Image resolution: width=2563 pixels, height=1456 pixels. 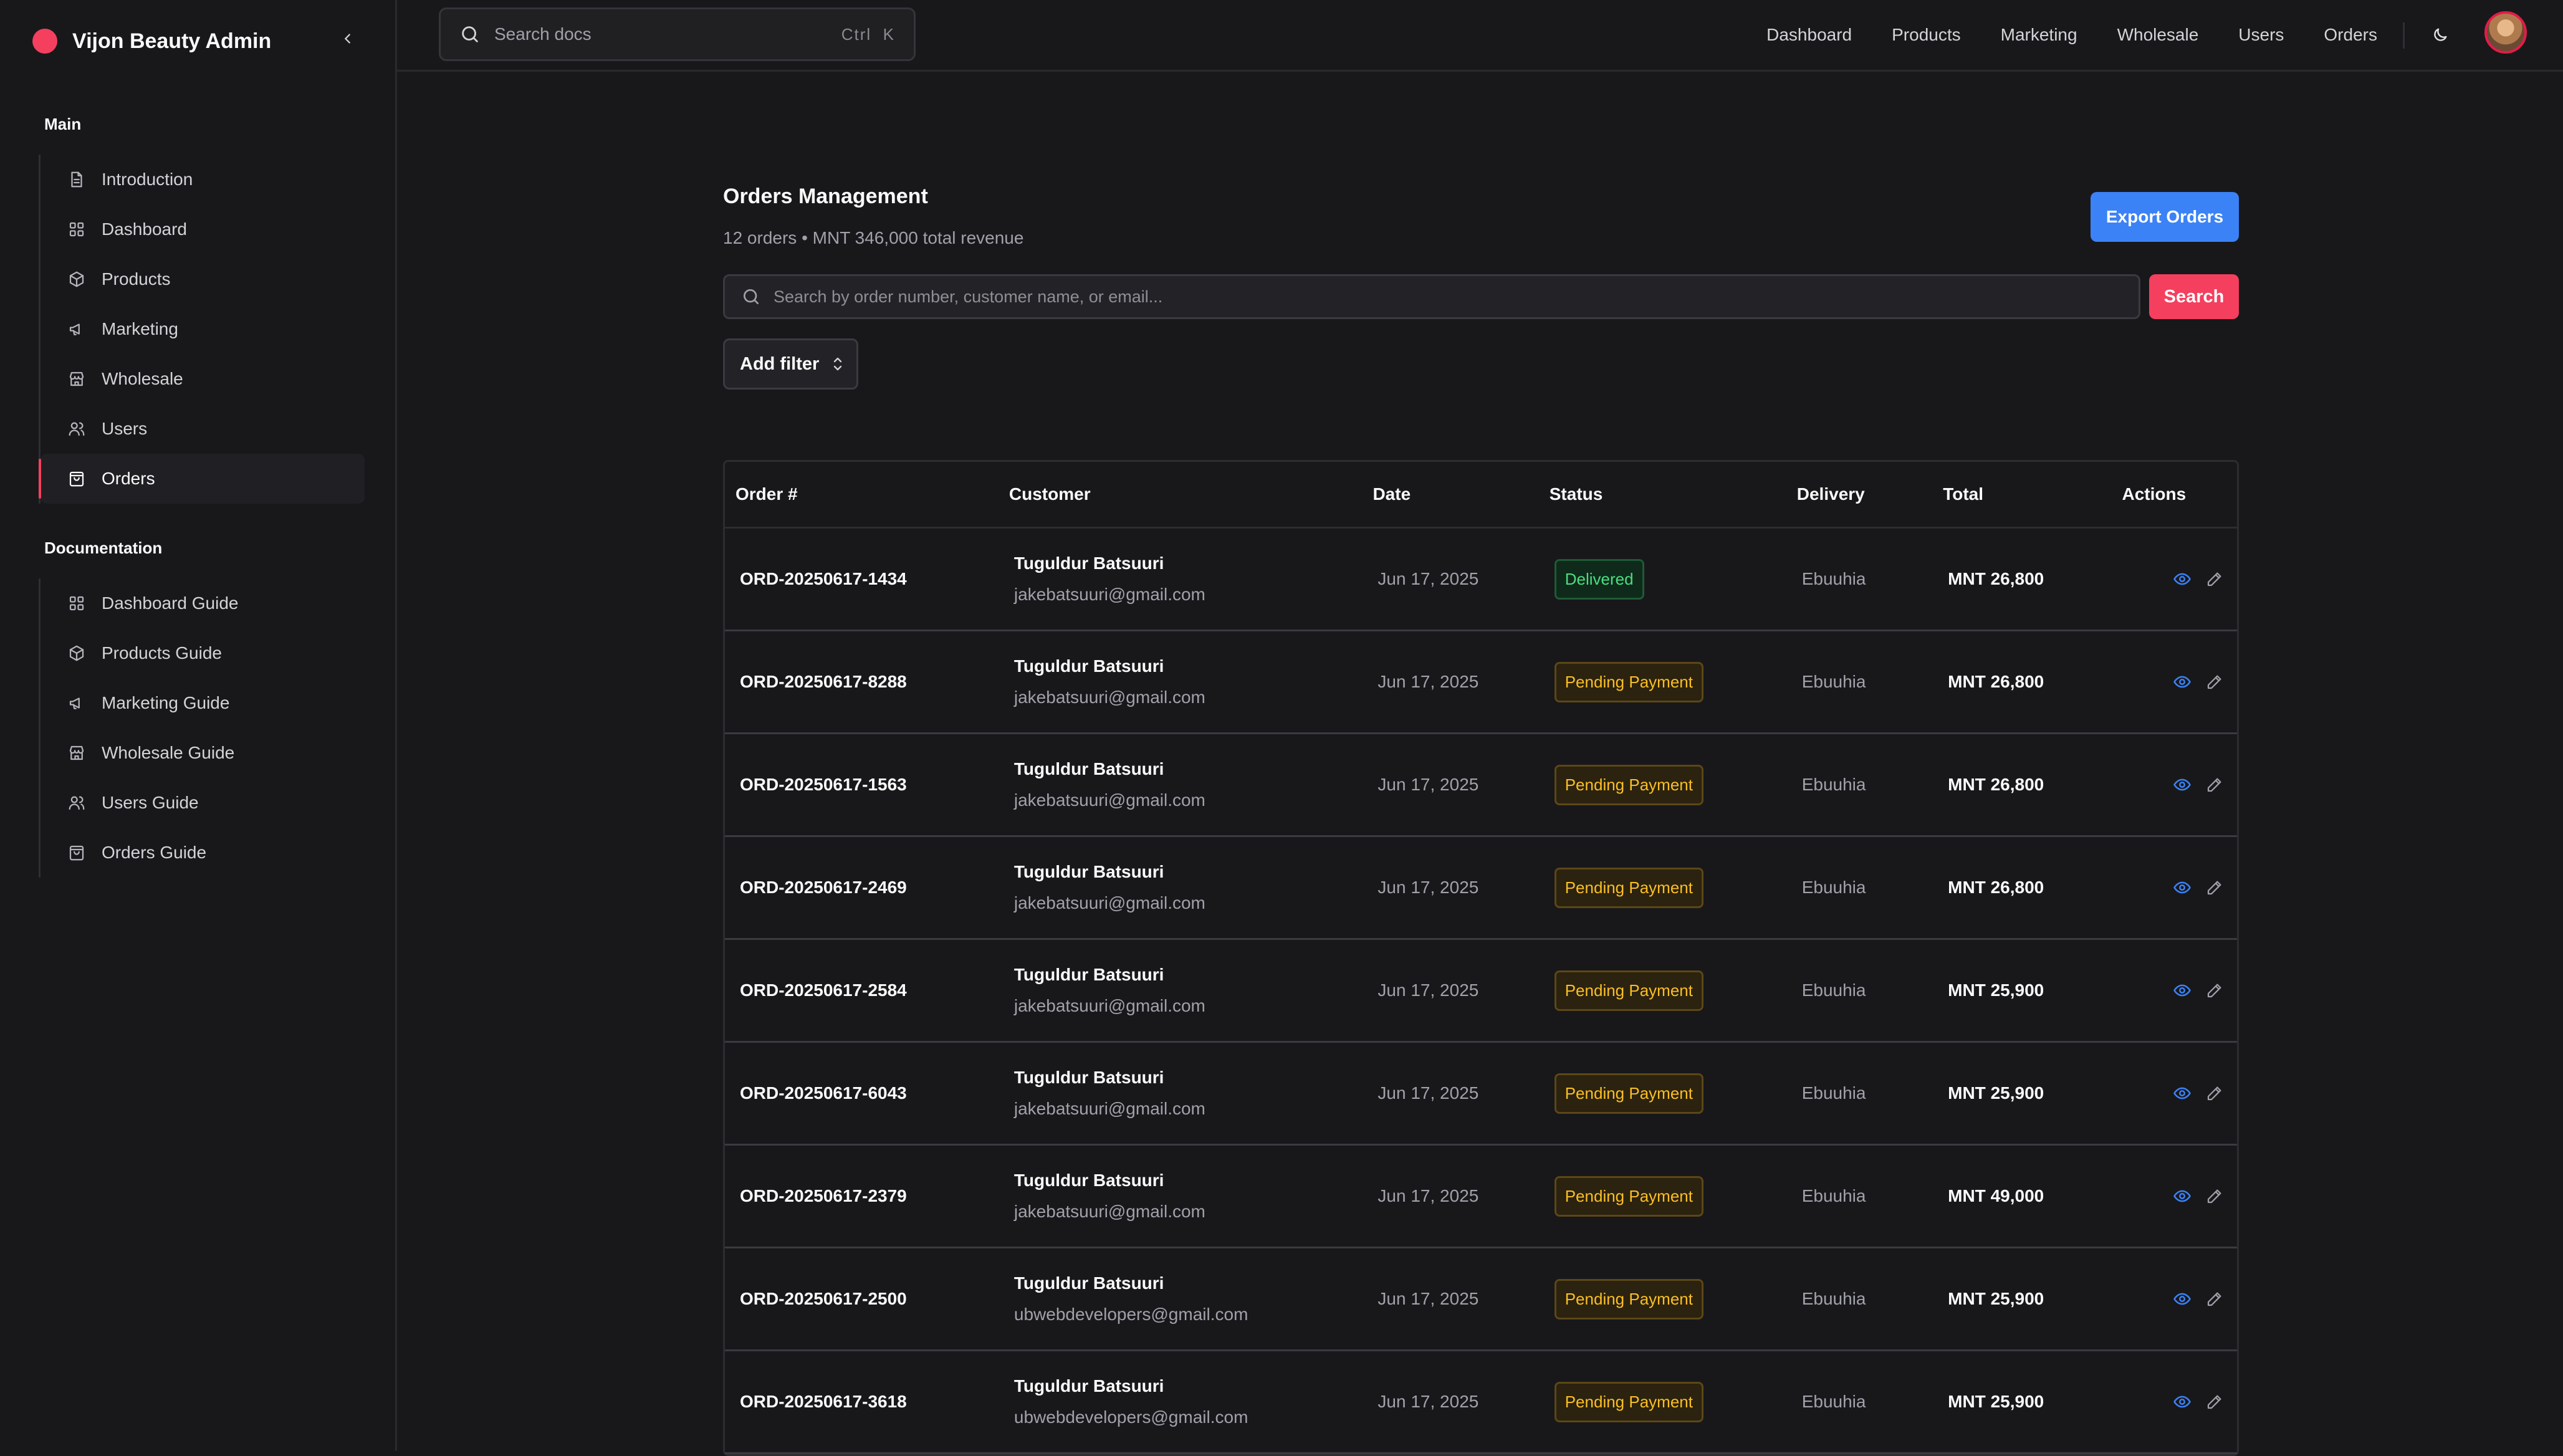 I want to click on docs-search-input: Search docs Ctrl K, so click(x=677, y=34).